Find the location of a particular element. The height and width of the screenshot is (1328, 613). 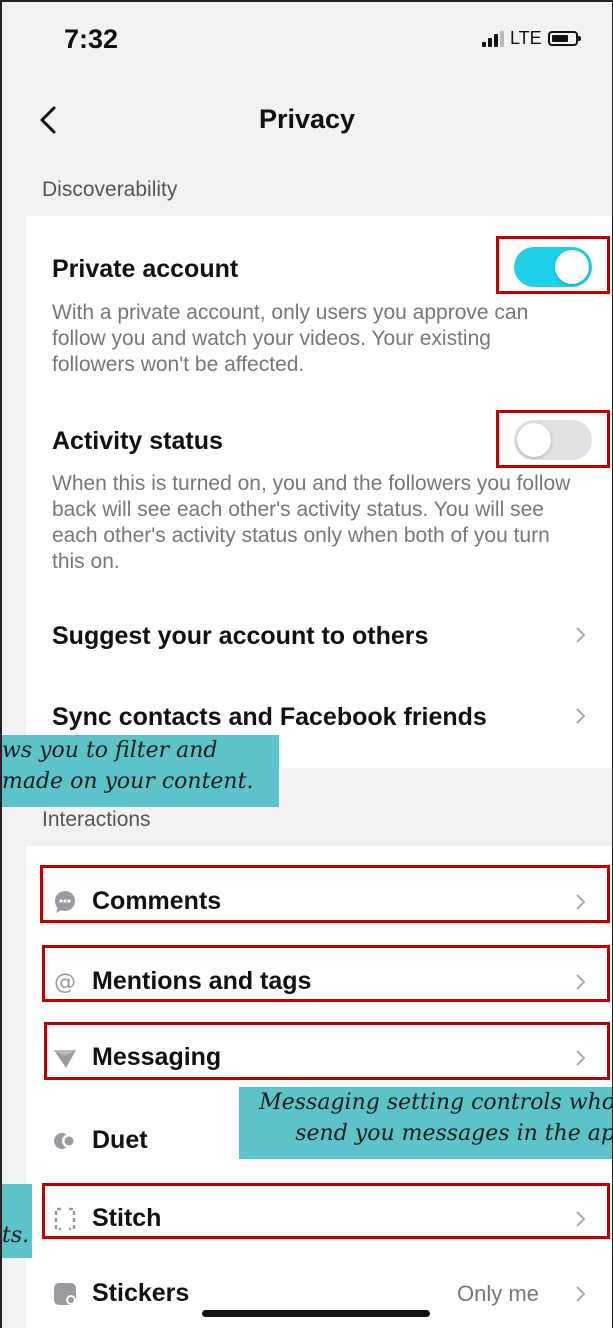

callout-stitch: ts. is located at coordinates (17, 1221).